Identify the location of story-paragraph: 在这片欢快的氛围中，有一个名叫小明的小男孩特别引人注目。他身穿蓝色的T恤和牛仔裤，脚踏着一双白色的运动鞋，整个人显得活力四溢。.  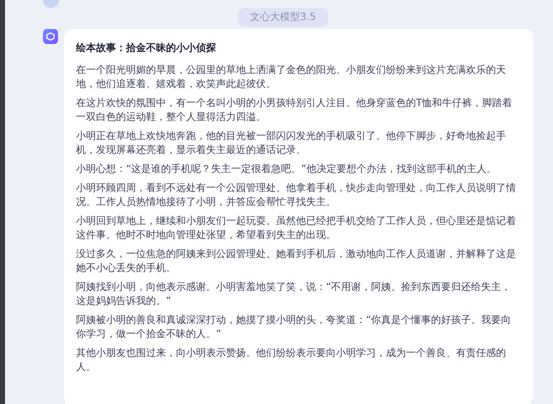
(295, 111).